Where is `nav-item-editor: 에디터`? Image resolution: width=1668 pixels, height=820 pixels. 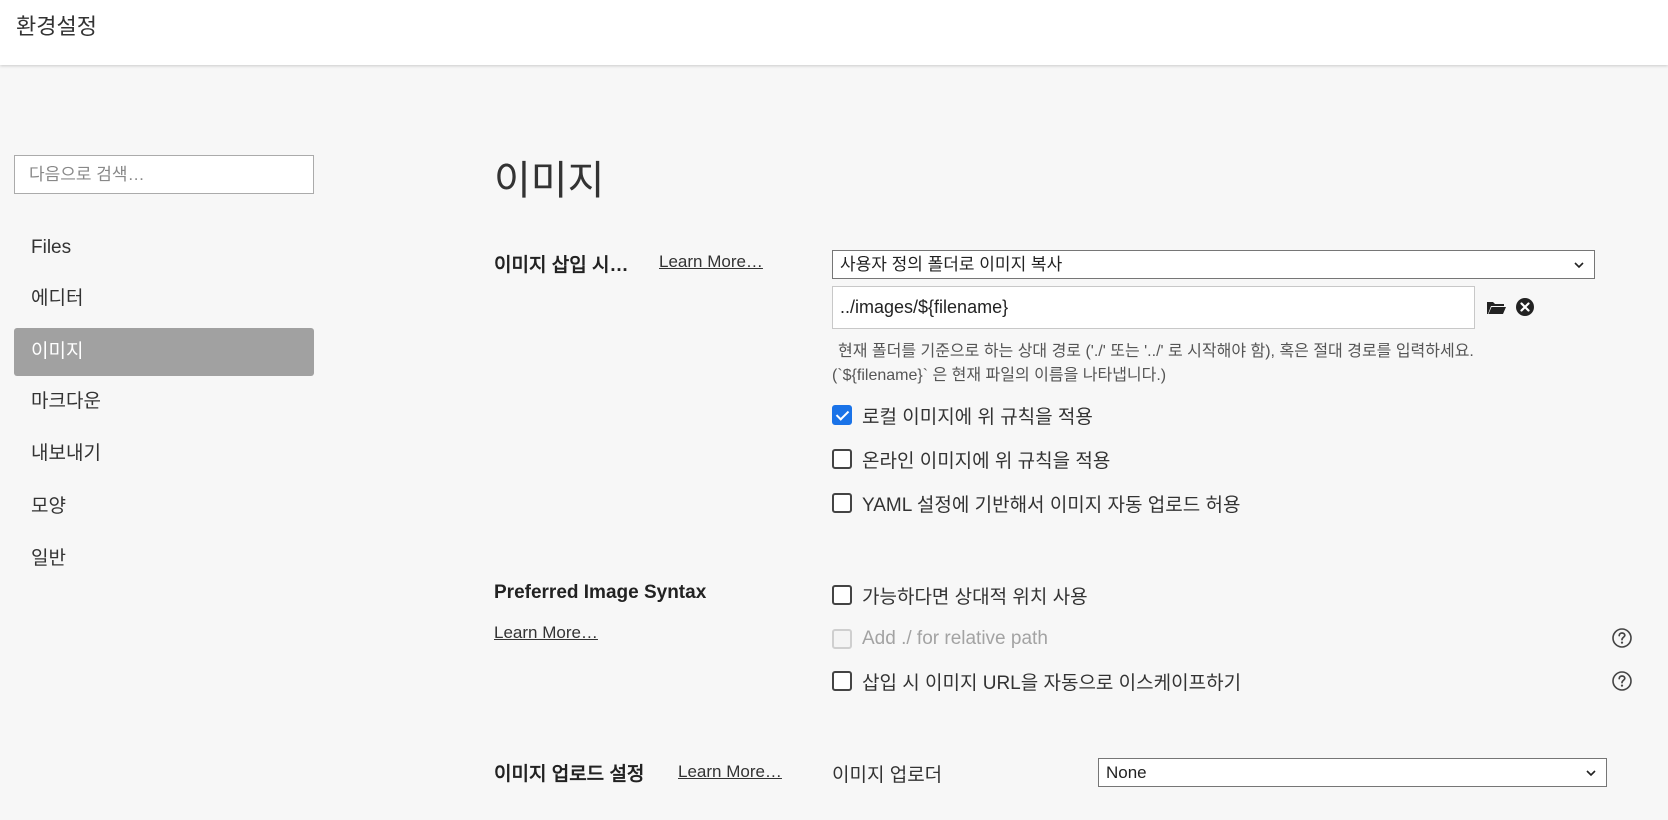 nav-item-editor: 에디터 is located at coordinates (164, 299).